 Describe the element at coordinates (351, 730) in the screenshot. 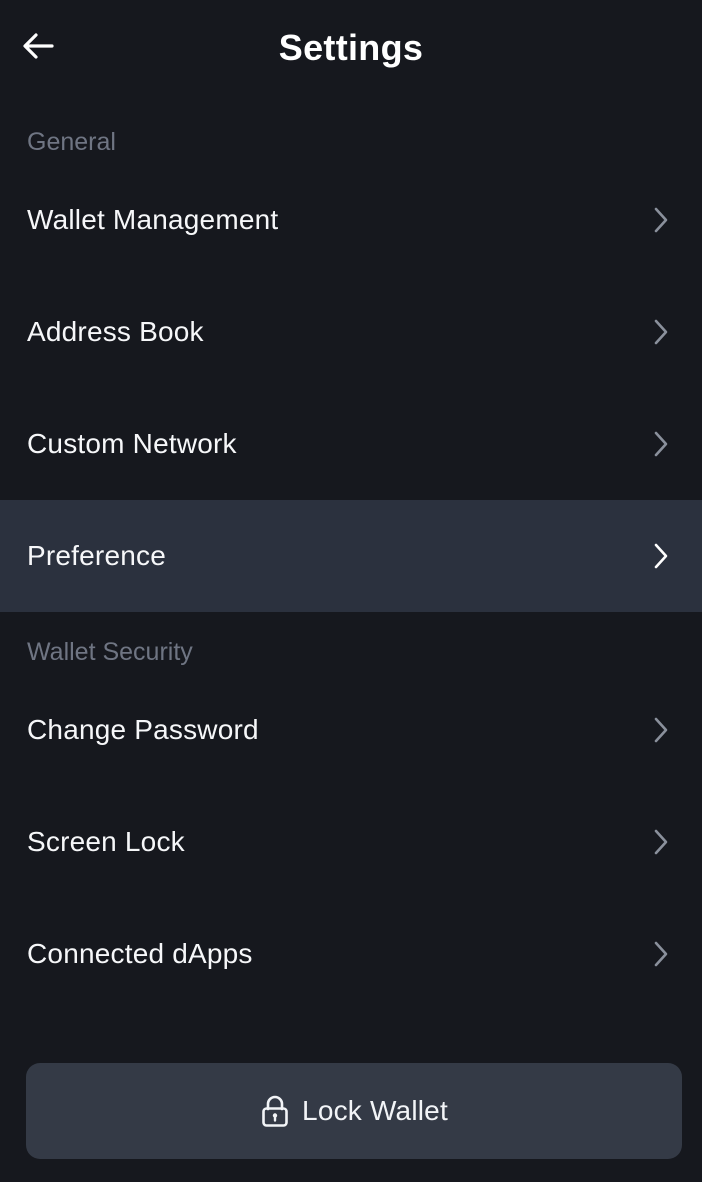

I see `settings-item-change-password: Change Password` at that location.